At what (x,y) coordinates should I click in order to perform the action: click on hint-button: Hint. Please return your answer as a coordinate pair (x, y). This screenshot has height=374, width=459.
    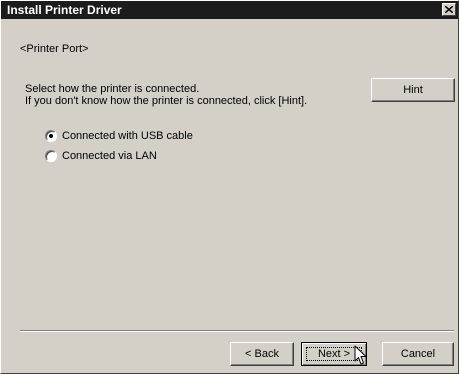
    Looking at the image, I should click on (413, 90).